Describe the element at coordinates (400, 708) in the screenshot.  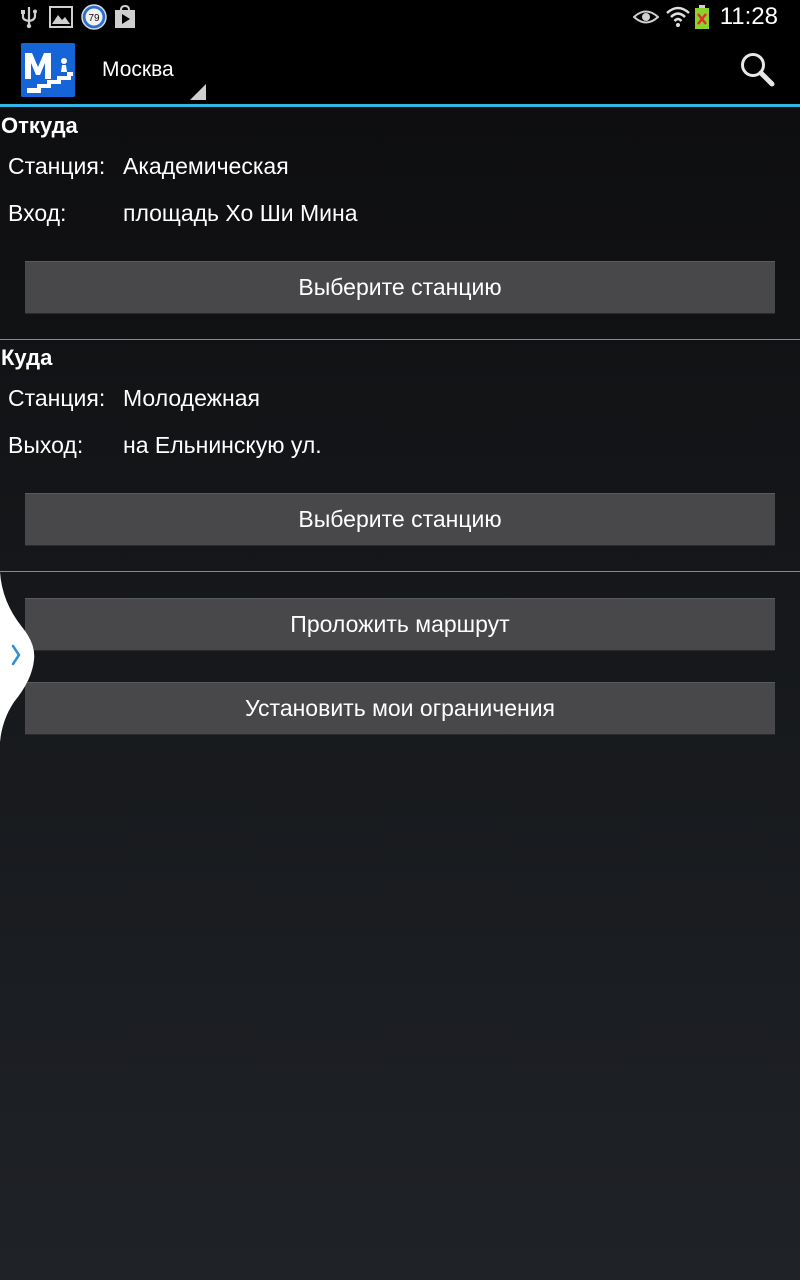
I see `set-limits-button: Установить мои ограничения` at that location.